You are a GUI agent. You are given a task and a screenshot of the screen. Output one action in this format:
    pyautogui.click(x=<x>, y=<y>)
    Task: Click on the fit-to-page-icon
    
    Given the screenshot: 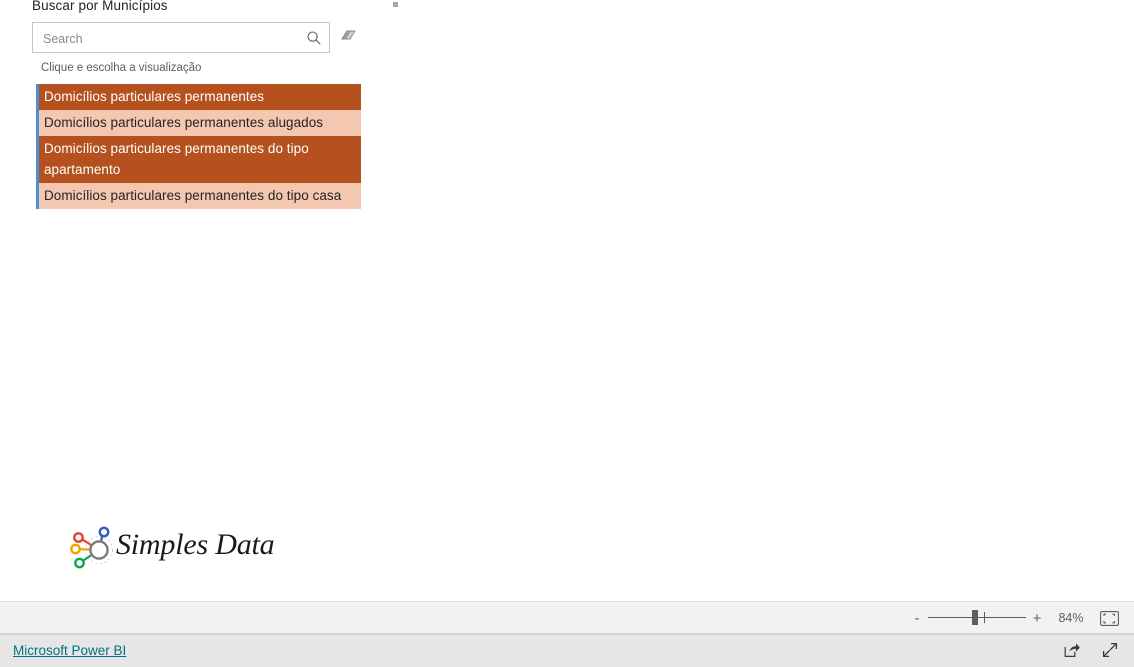 What is the action you would take?
    pyautogui.click(x=1109, y=618)
    